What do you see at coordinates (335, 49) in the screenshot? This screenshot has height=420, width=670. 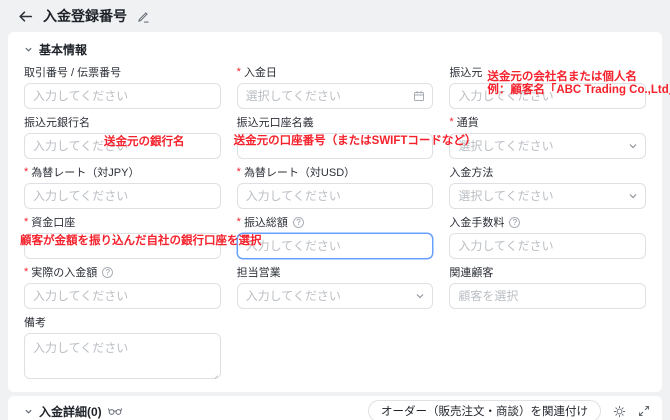 I see `basic-section-header: 基本情報` at bounding box center [335, 49].